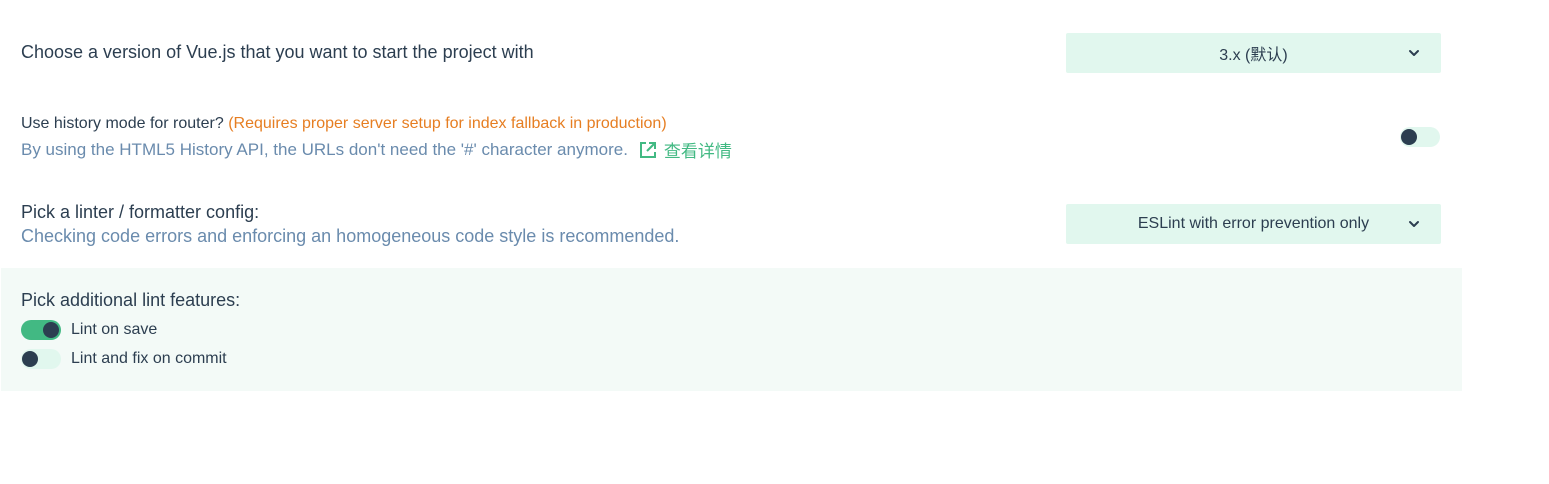  What do you see at coordinates (647, 149) in the screenshot?
I see `external-link-icon` at bounding box center [647, 149].